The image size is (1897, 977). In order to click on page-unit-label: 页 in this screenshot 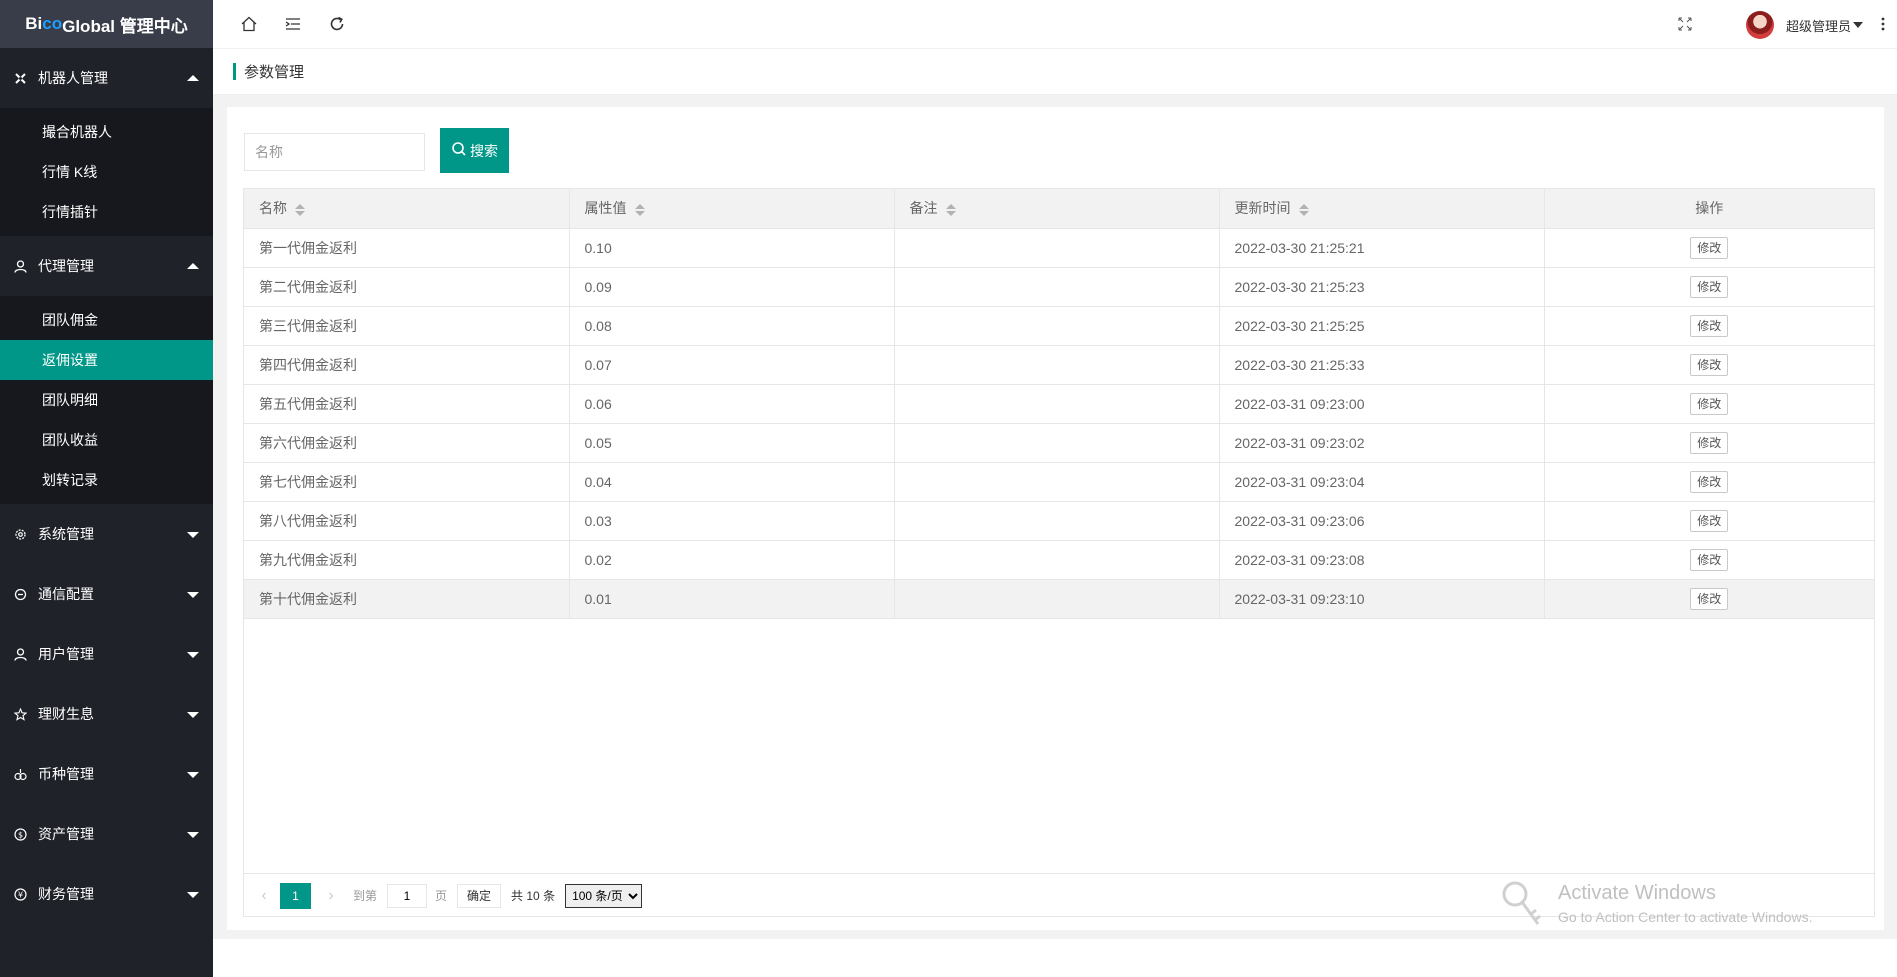, I will do `click(441, 896)`.